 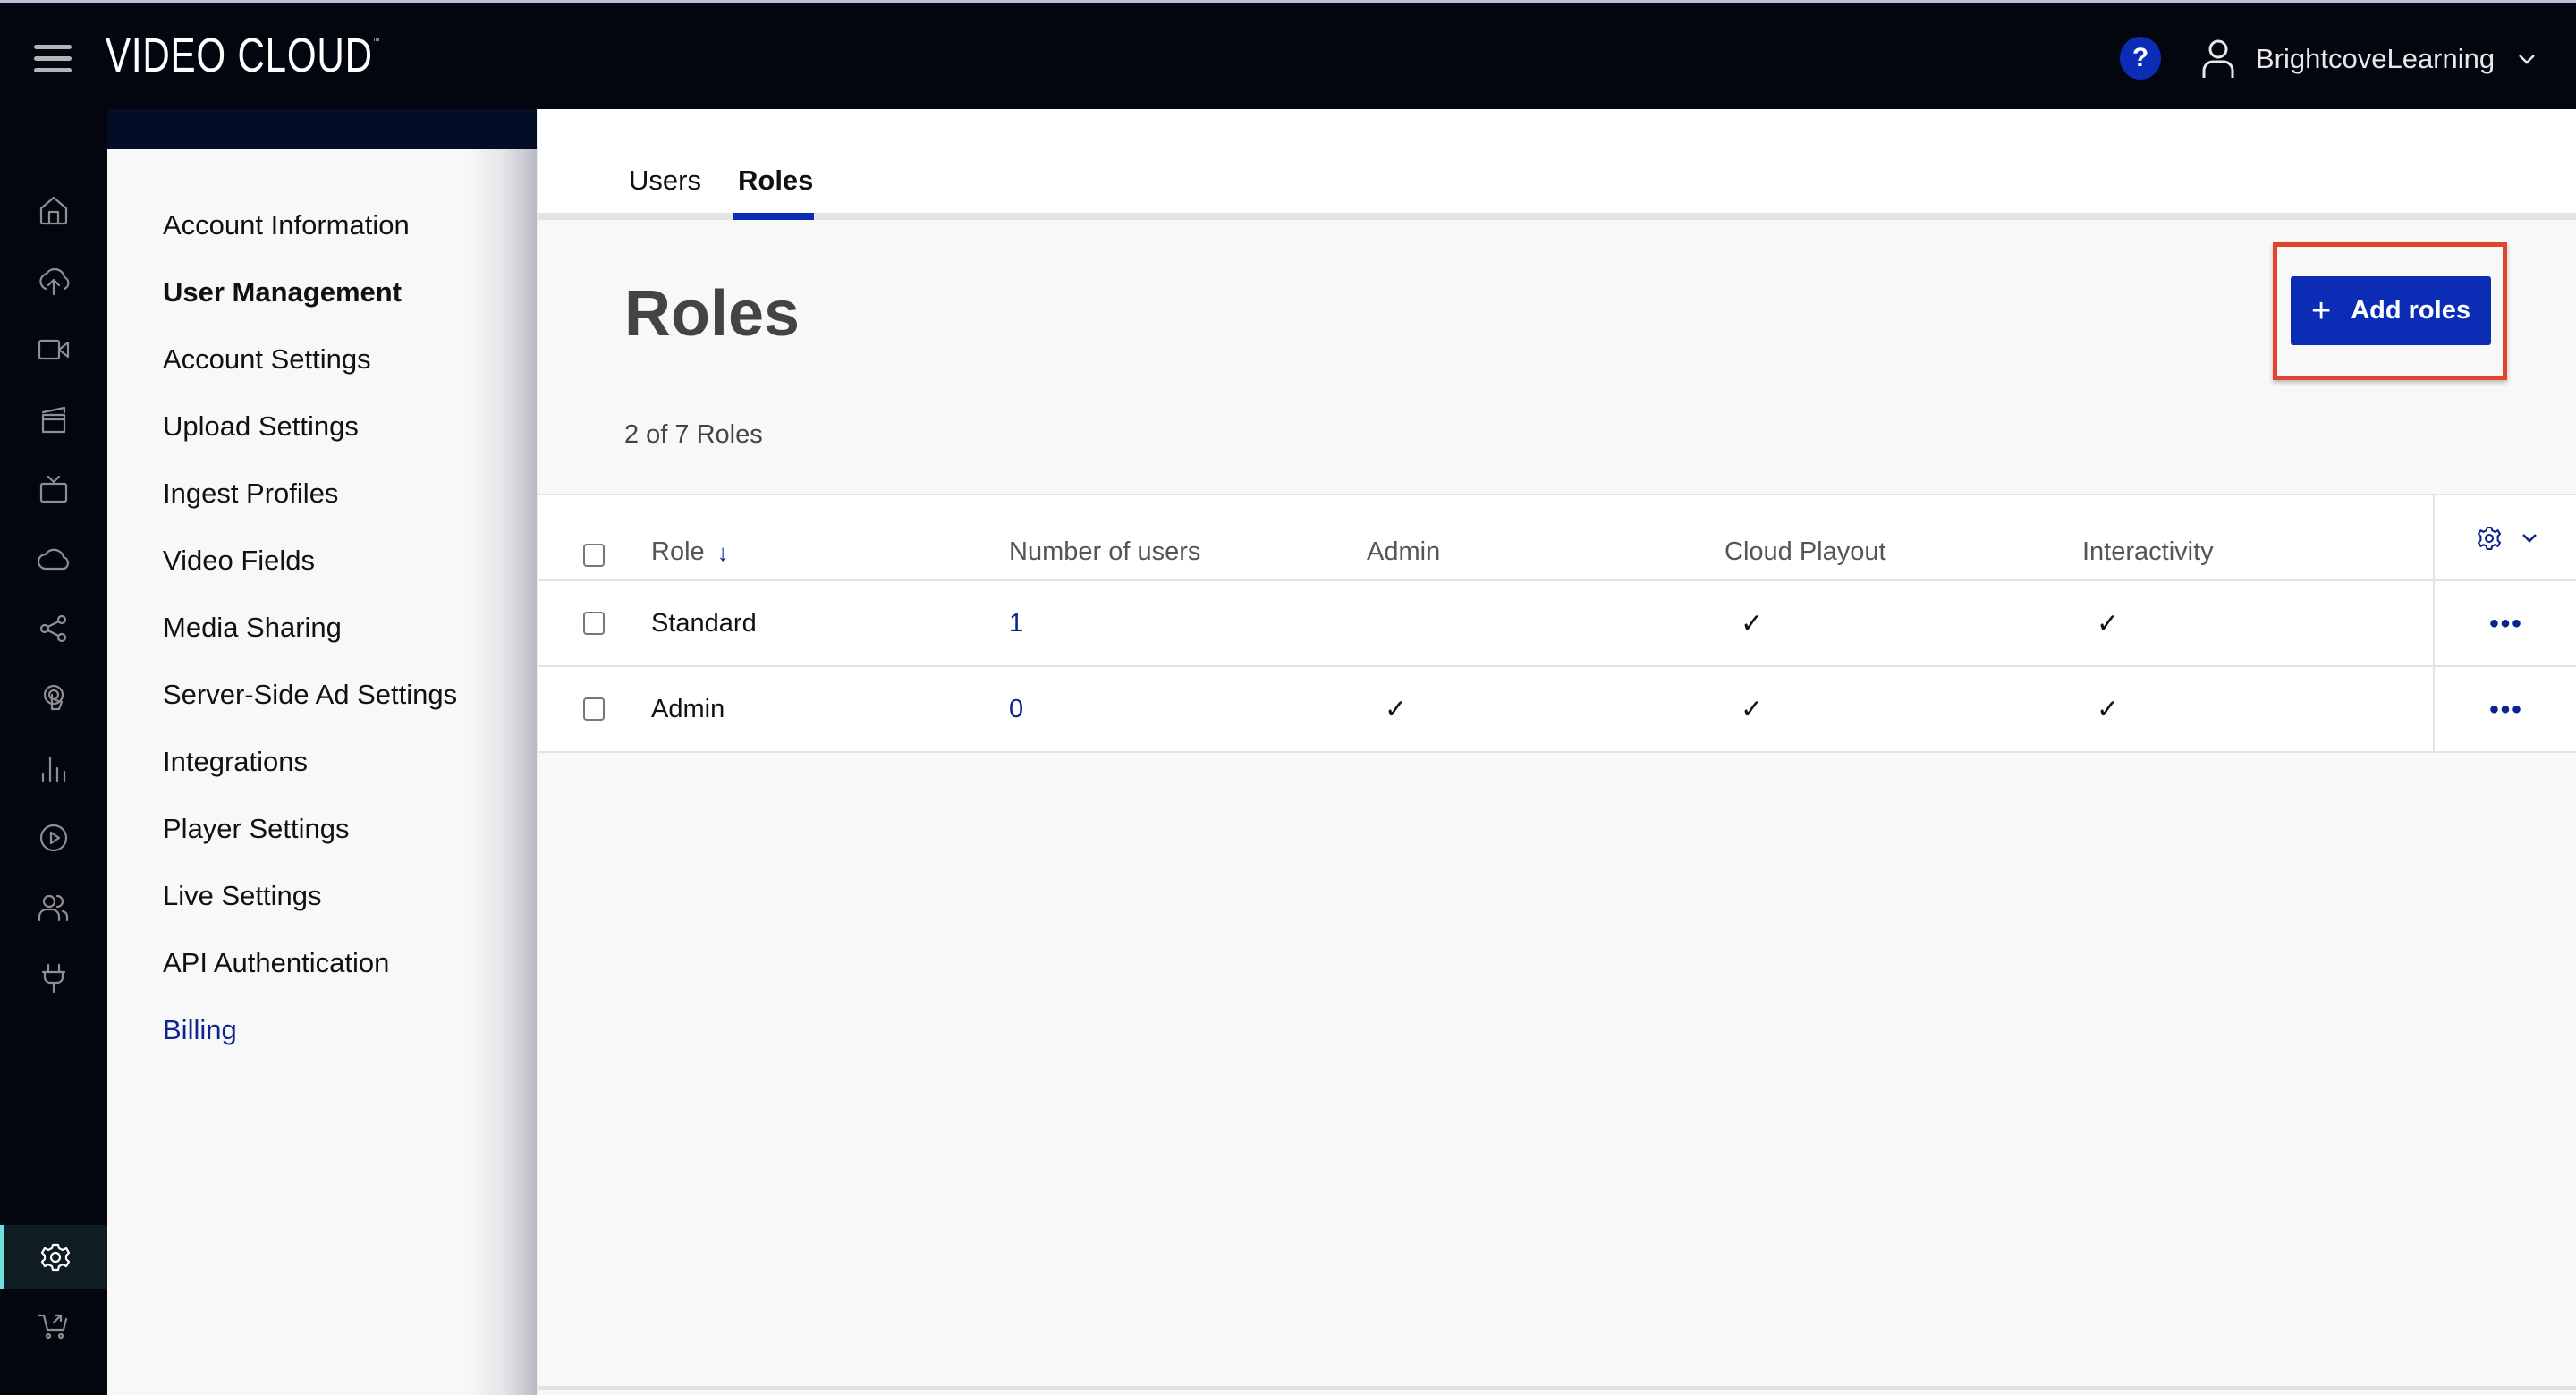 I want to click on interactivity-touch-icon, so click(x=53, y=697).